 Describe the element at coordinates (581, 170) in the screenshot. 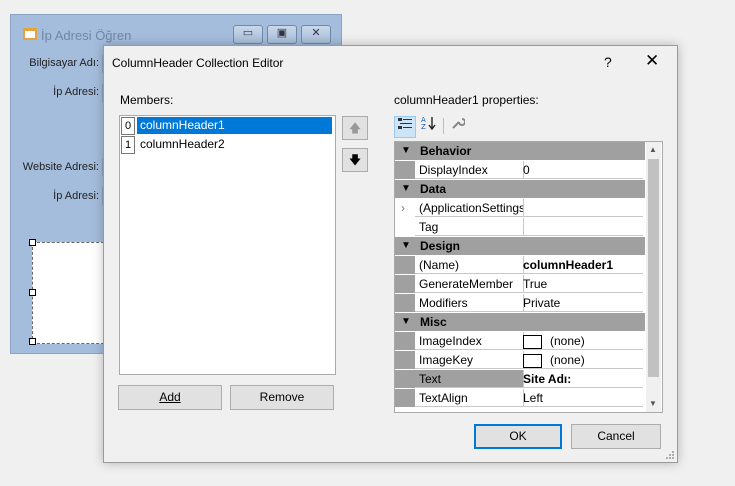

I see `property-value: 0` at that location.